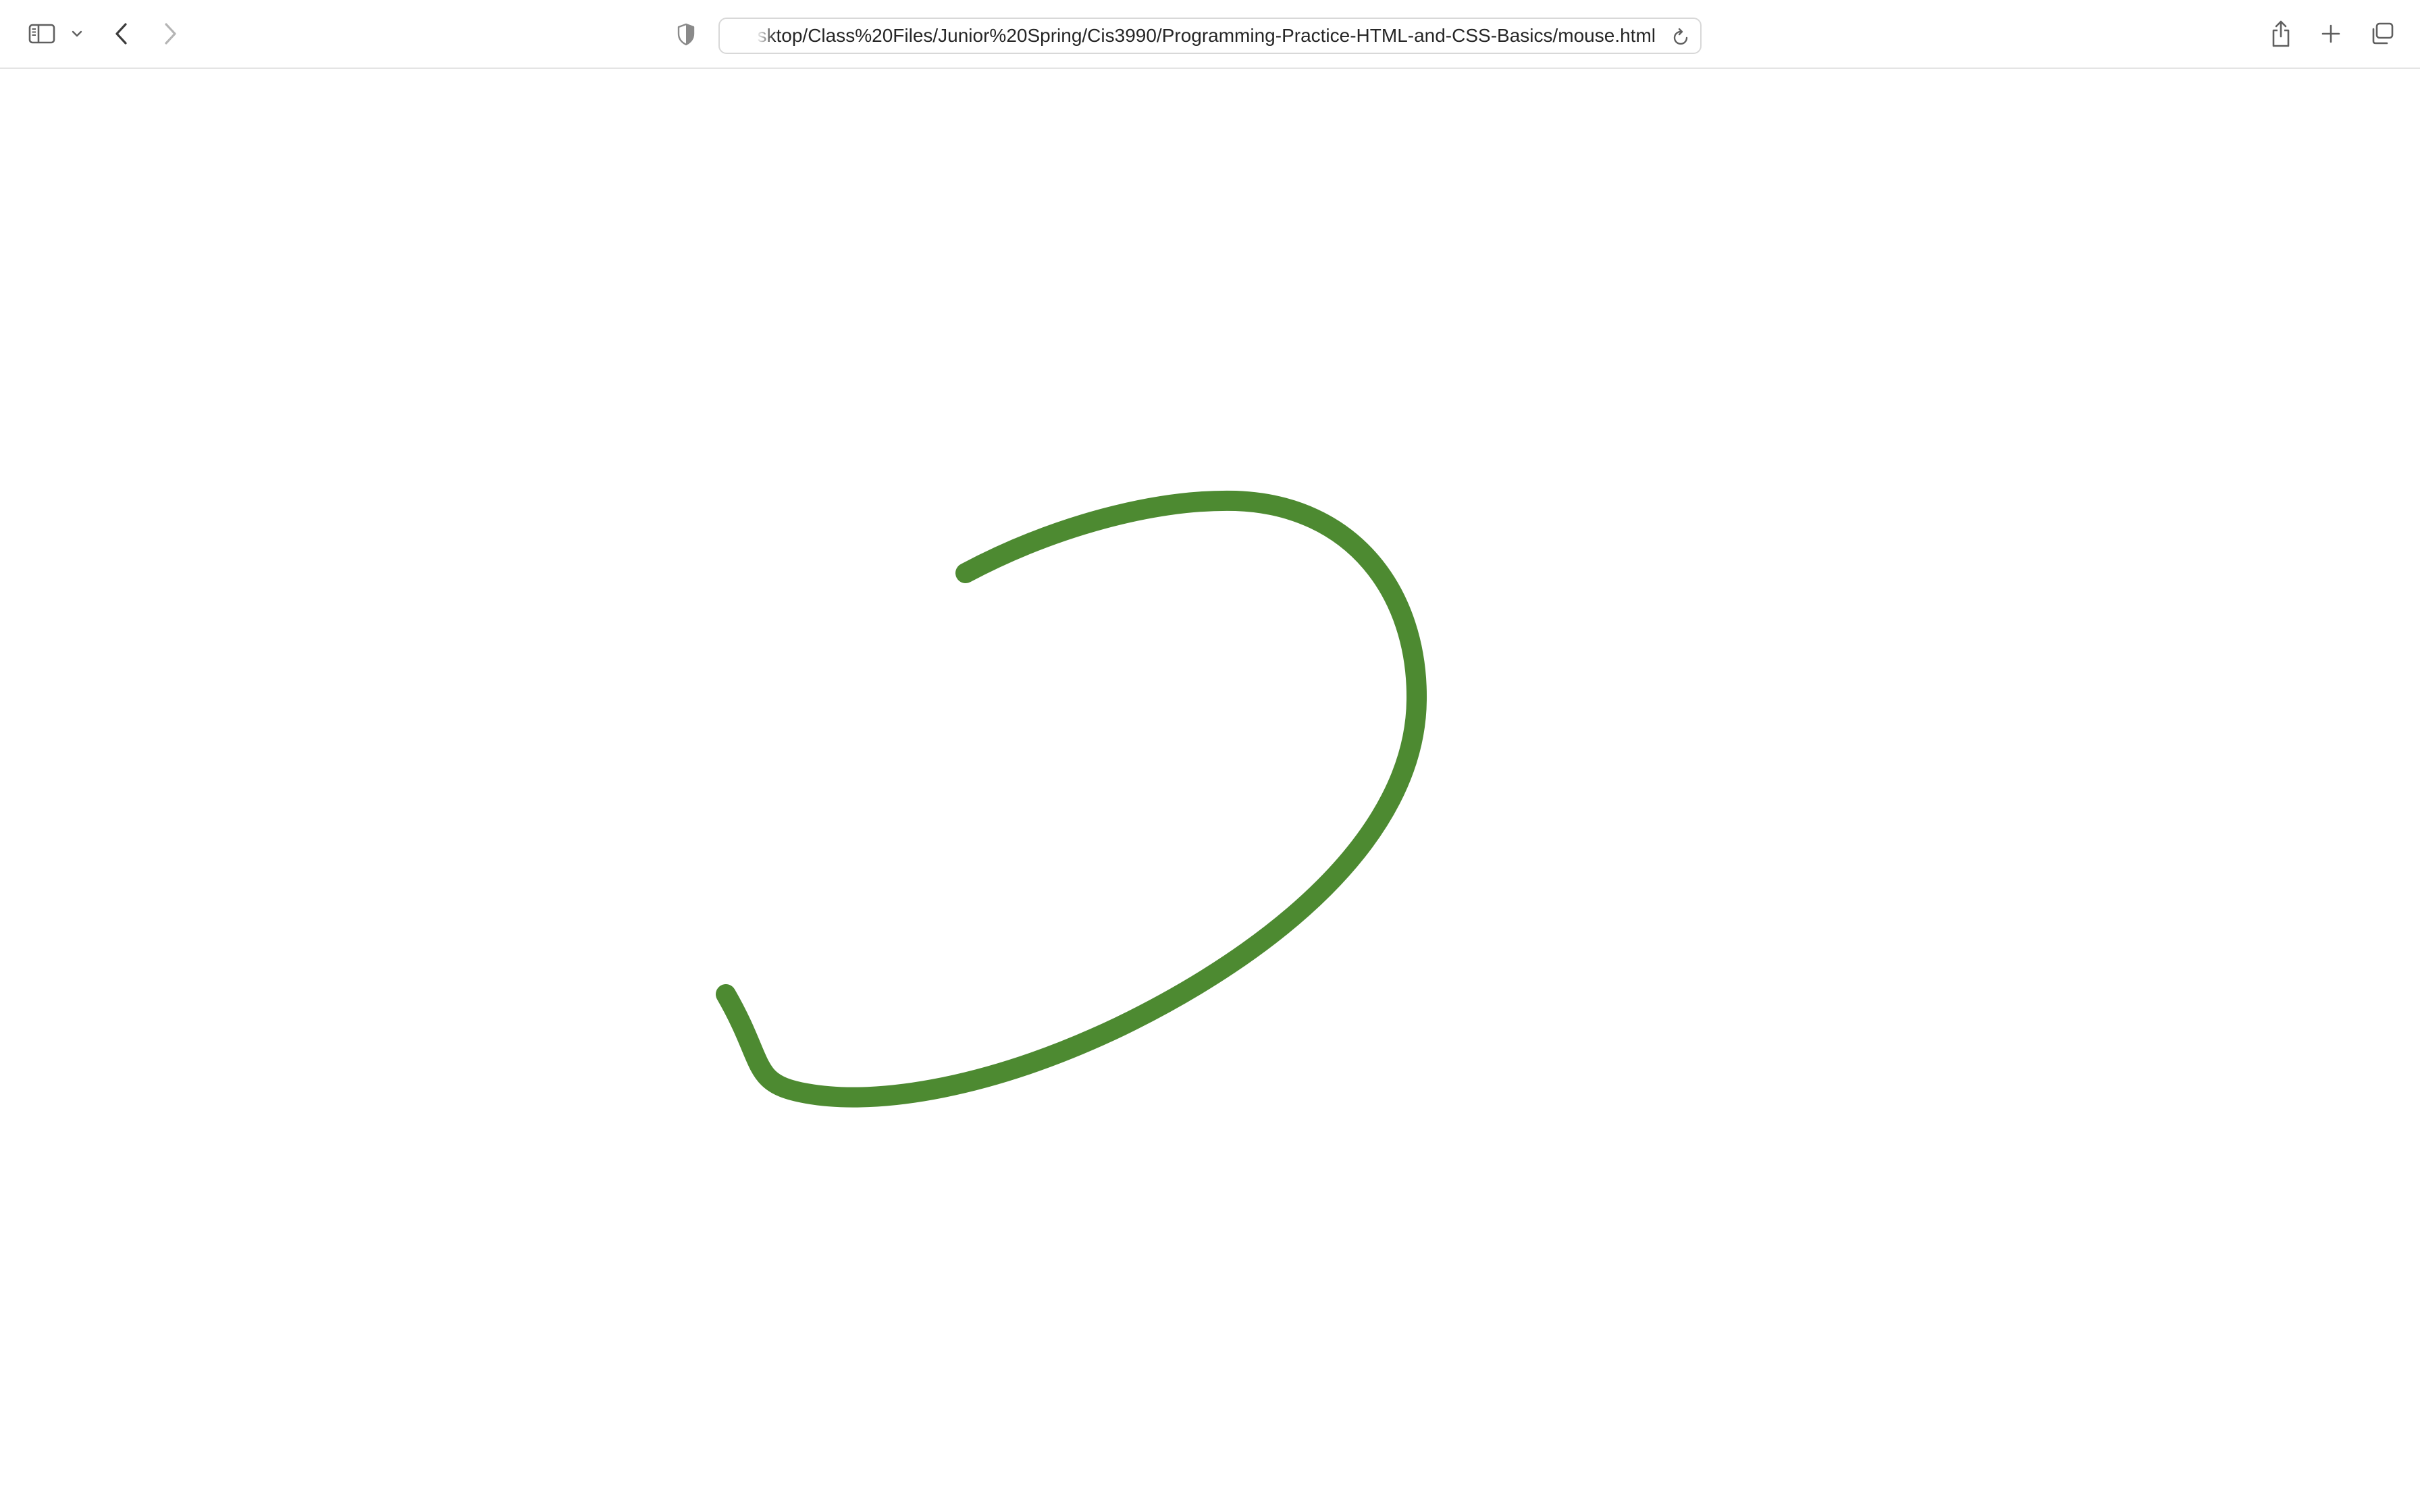 This screenshot has height=1512, width=2420. Describe the element at coordinates (1071, 799) in the screenshot. I see `mouse-trail-stroke` at that location.